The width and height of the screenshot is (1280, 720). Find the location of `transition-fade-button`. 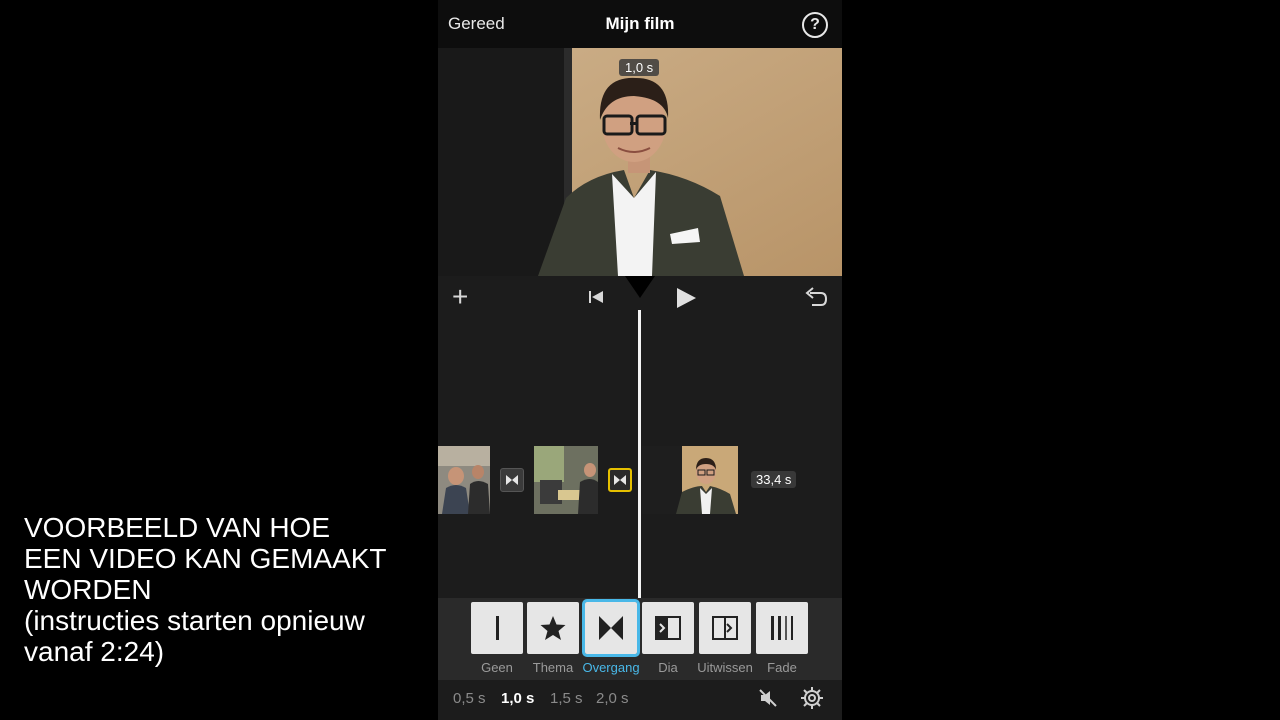

transition-fade-button is located at coordinates (782, 628).